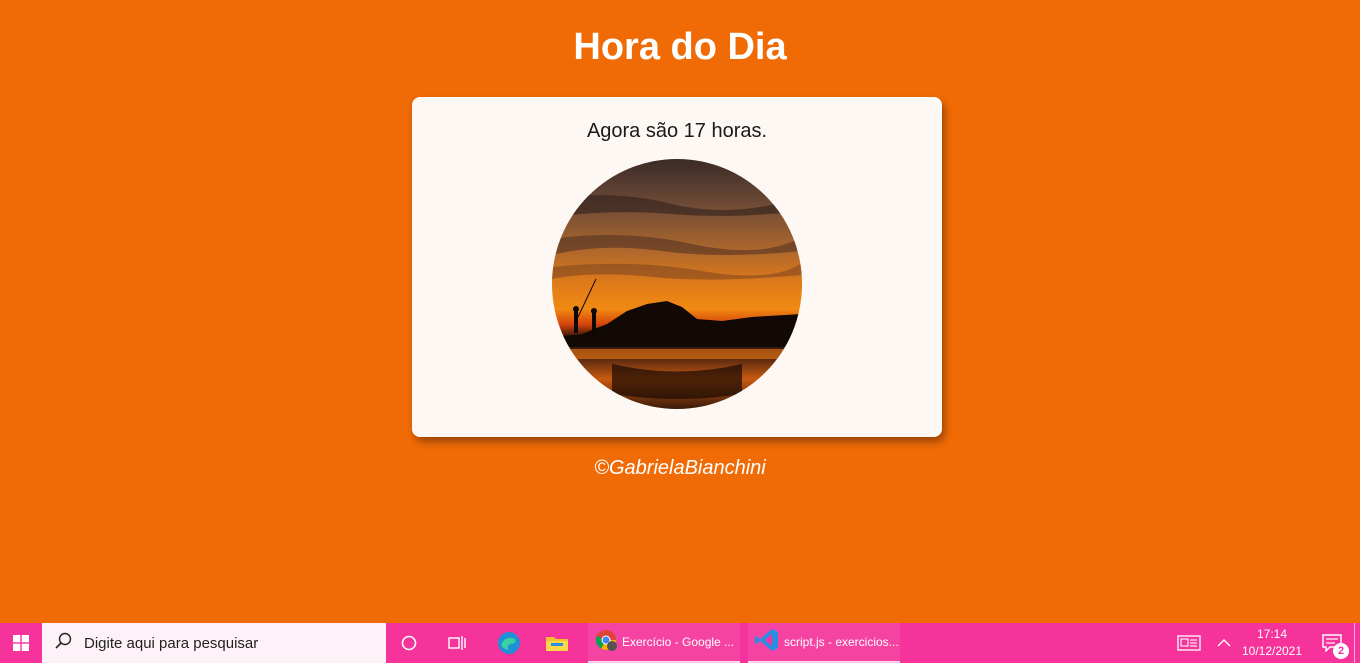 The image size is (1360, 663). I want to click on show-desktop-button, so click(1357, 643).